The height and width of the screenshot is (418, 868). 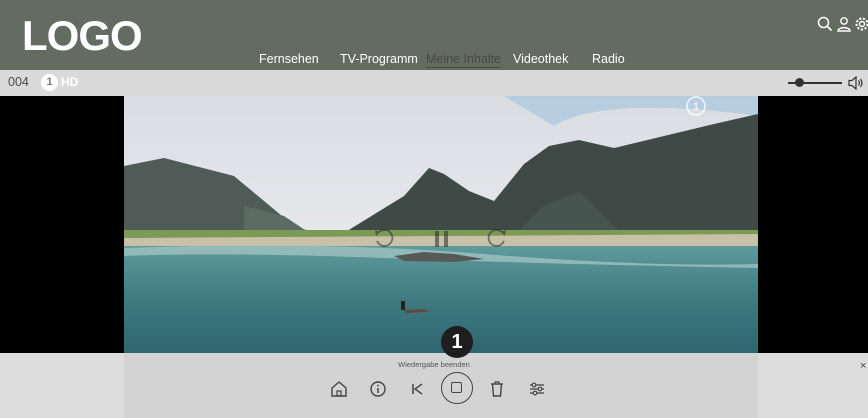 I want to click on stop-button, so click(x=457, y=388).